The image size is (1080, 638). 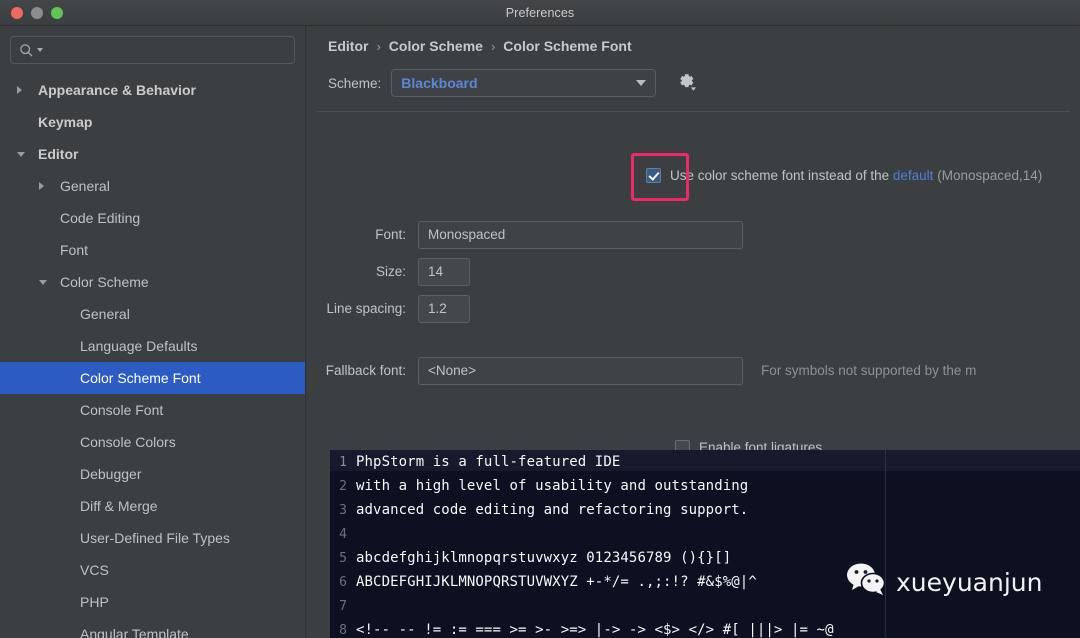 What do you see at coordinates (390, 234) in the screenshot?
I see `font-label: Font:` at bounding box center [390, 234].